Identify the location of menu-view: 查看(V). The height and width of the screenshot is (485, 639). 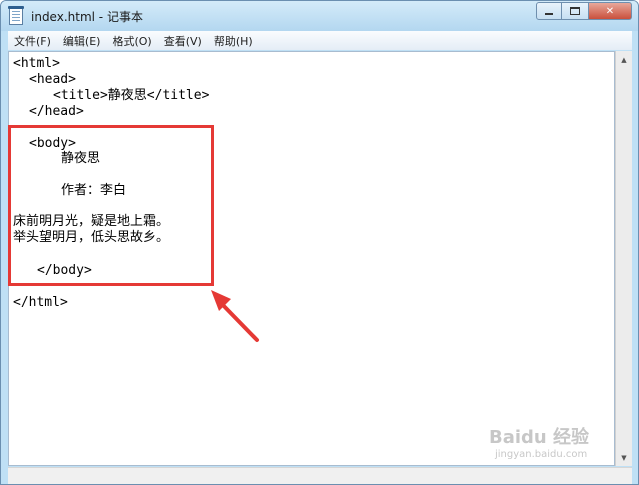
(183, 41).